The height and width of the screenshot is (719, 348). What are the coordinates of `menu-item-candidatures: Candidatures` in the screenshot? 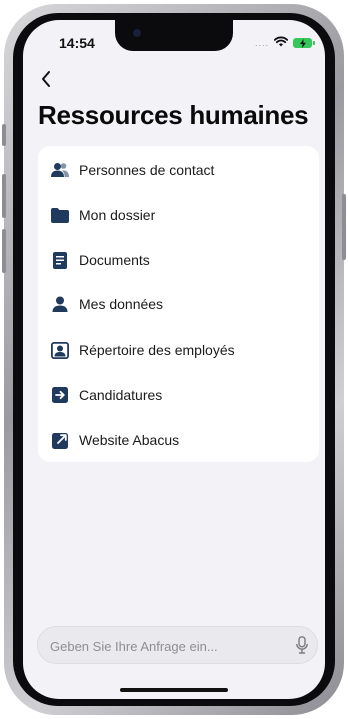 It's located at (178, 395).